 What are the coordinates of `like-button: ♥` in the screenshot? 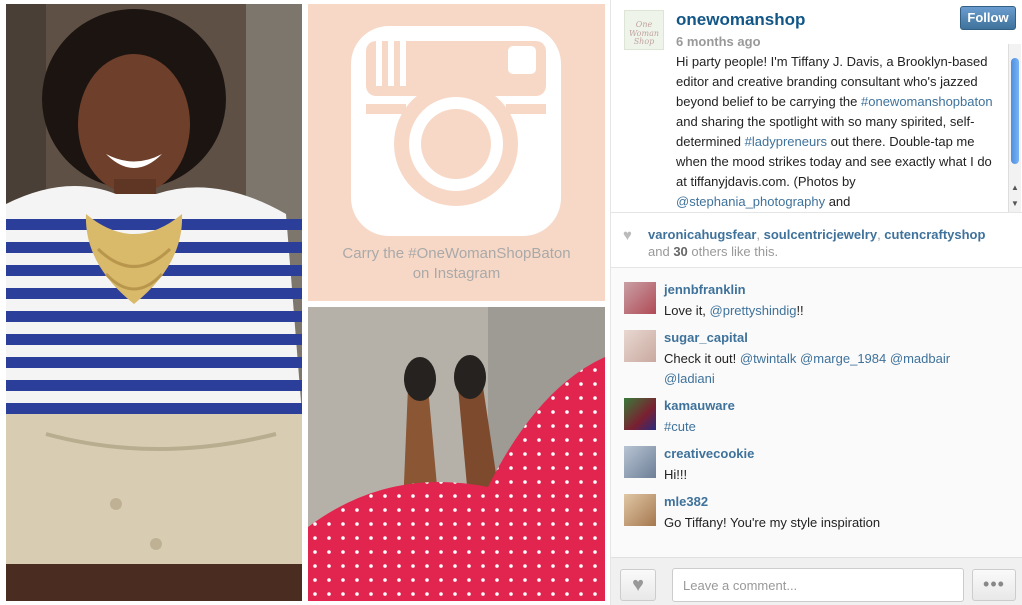 It's located at (638, 585).